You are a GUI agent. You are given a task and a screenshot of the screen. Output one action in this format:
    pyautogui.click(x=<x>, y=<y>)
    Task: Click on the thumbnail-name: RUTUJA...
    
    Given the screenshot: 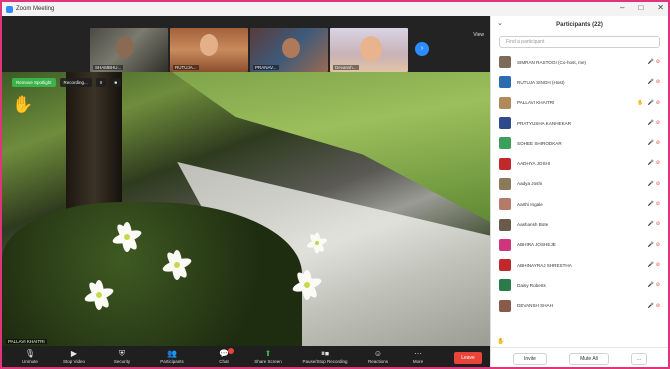 What is the action you would take?
    pyautogui.click(x=186, y=67)
    